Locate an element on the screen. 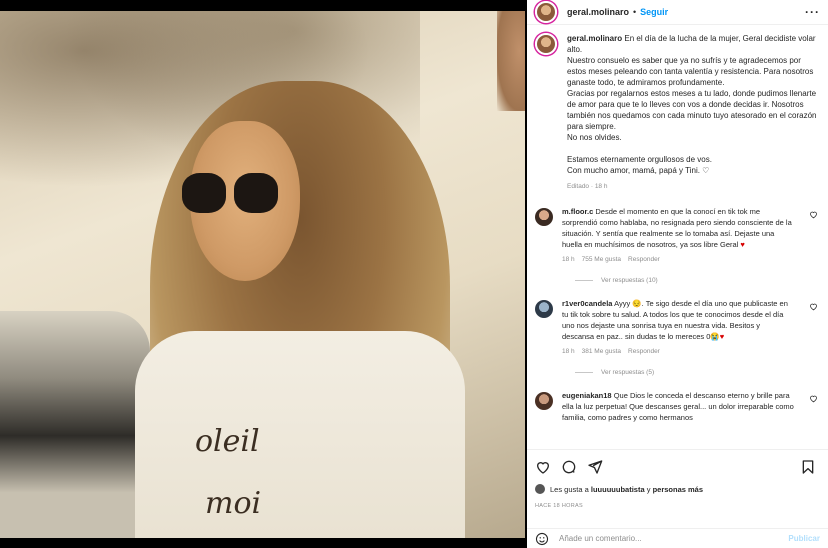 The width and height of the screenshot is (828, 548). author-avatar is located at coordinates (546, 12).